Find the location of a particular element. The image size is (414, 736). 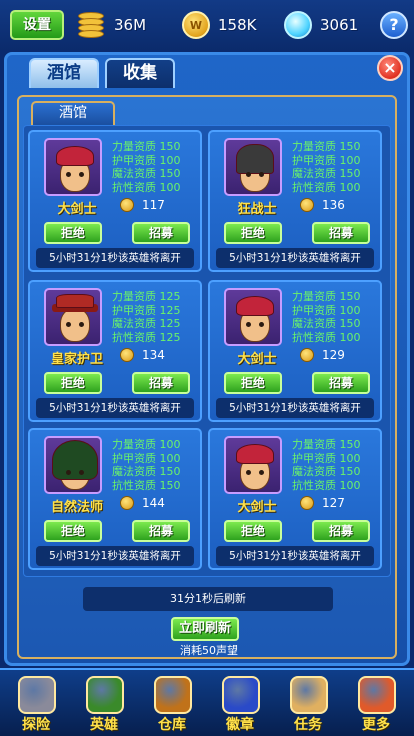

hero-stats: 力量资质 100 护甲资质 100 魔法资质 150 抗性资质 150 is located at coordinates (146, 465).